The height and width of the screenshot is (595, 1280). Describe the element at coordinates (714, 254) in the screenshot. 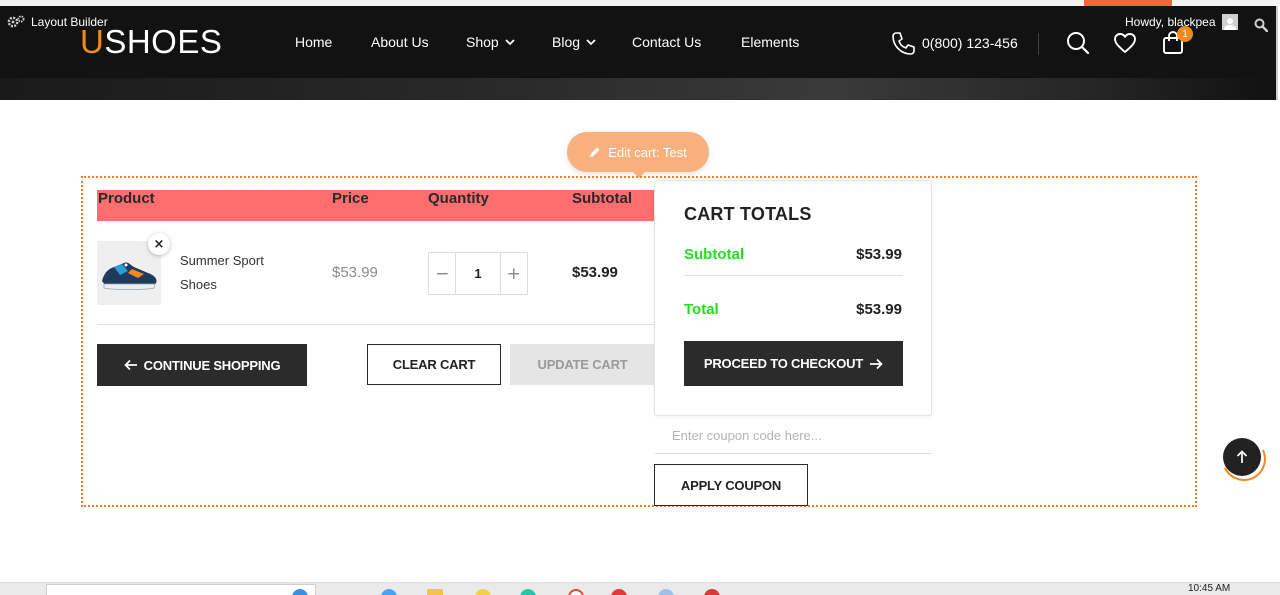

I see `subtotal-label: Subtotal` at that location.